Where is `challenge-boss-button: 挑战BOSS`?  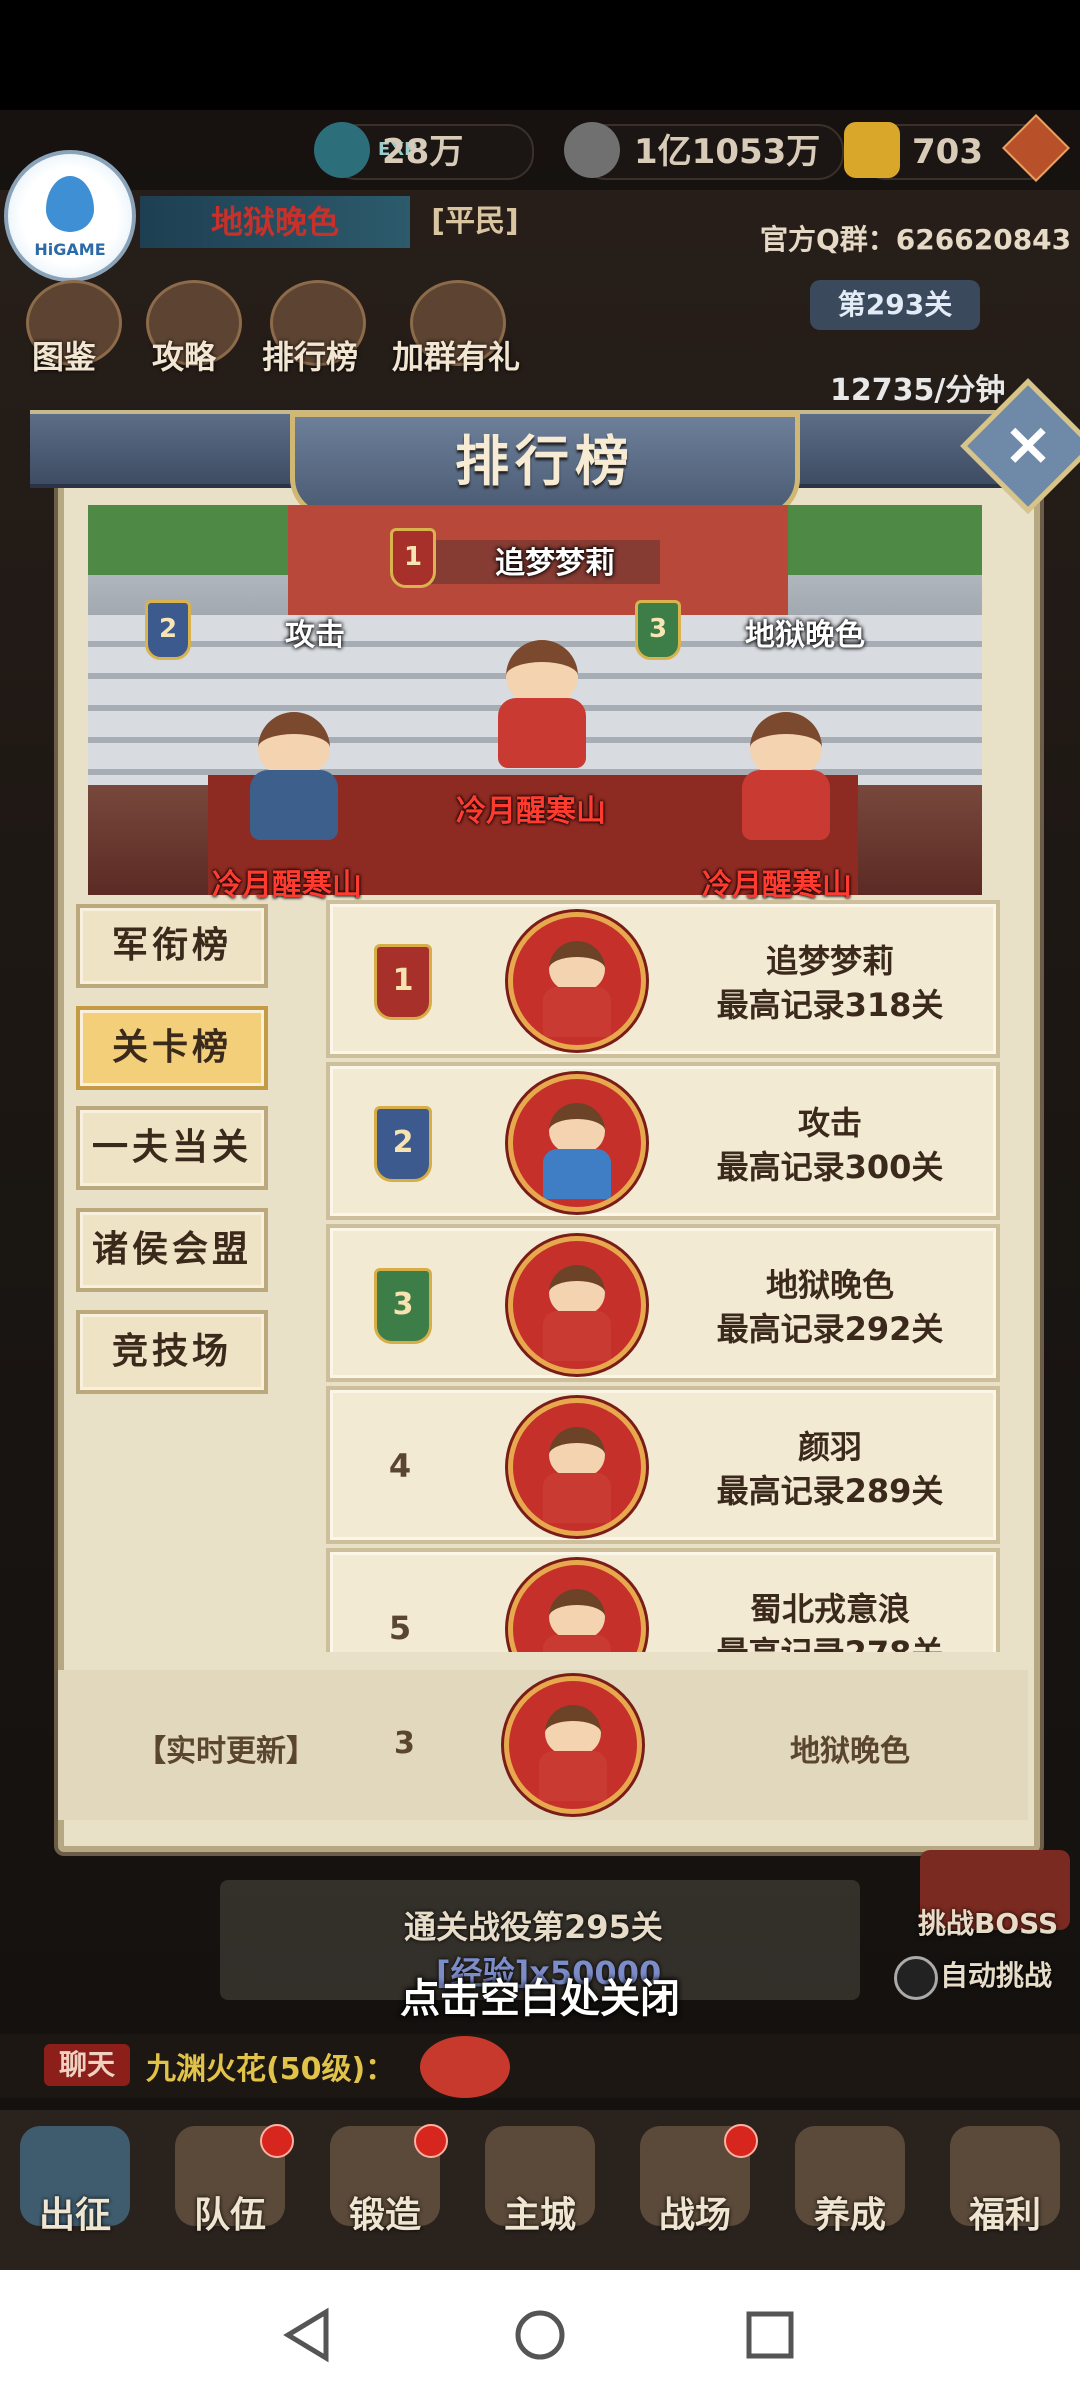
challenge-boss-button: 挑战BOSS is located at coordinates (988, 1922).